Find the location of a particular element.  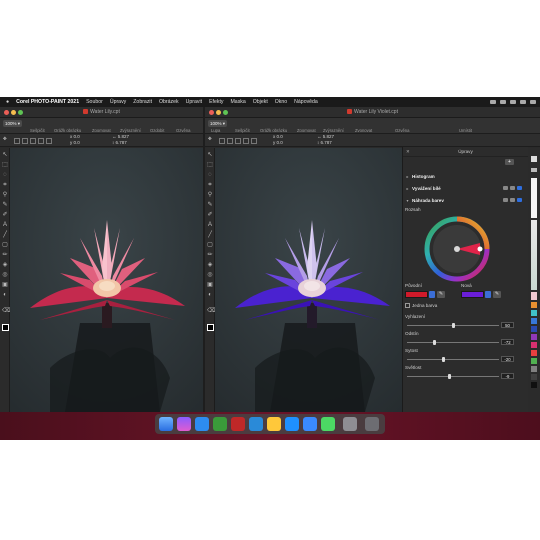

saturation-slider-knob is located at coordinates (444, 359).